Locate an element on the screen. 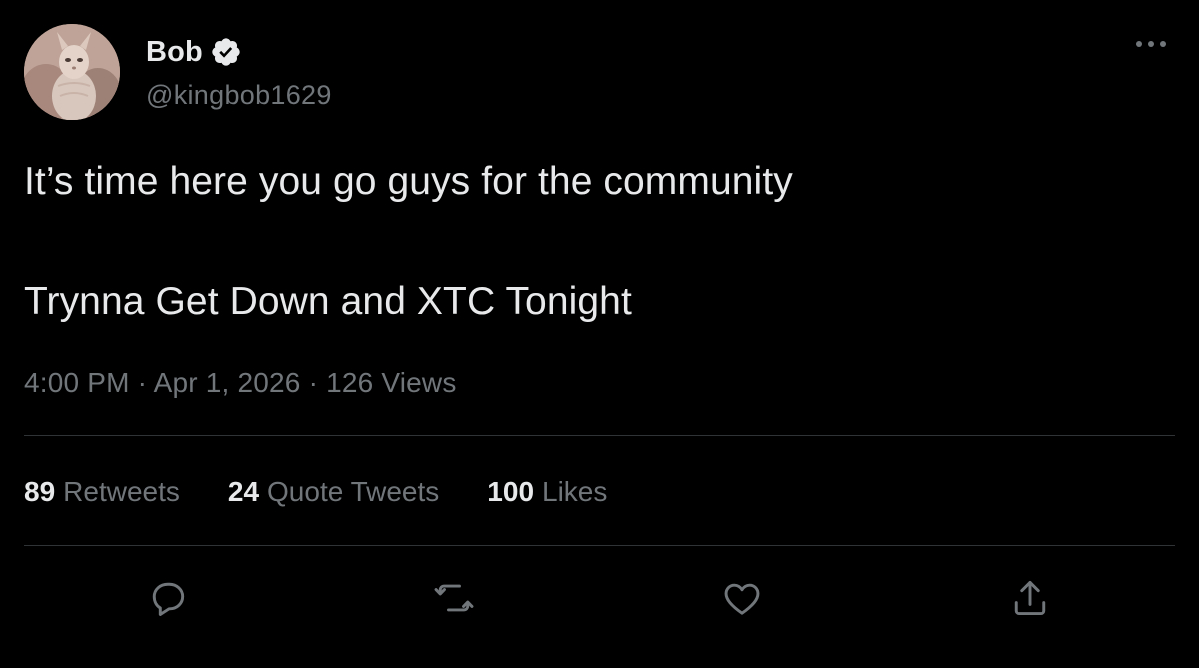  share-icon is located at coordinates (1030, 598).